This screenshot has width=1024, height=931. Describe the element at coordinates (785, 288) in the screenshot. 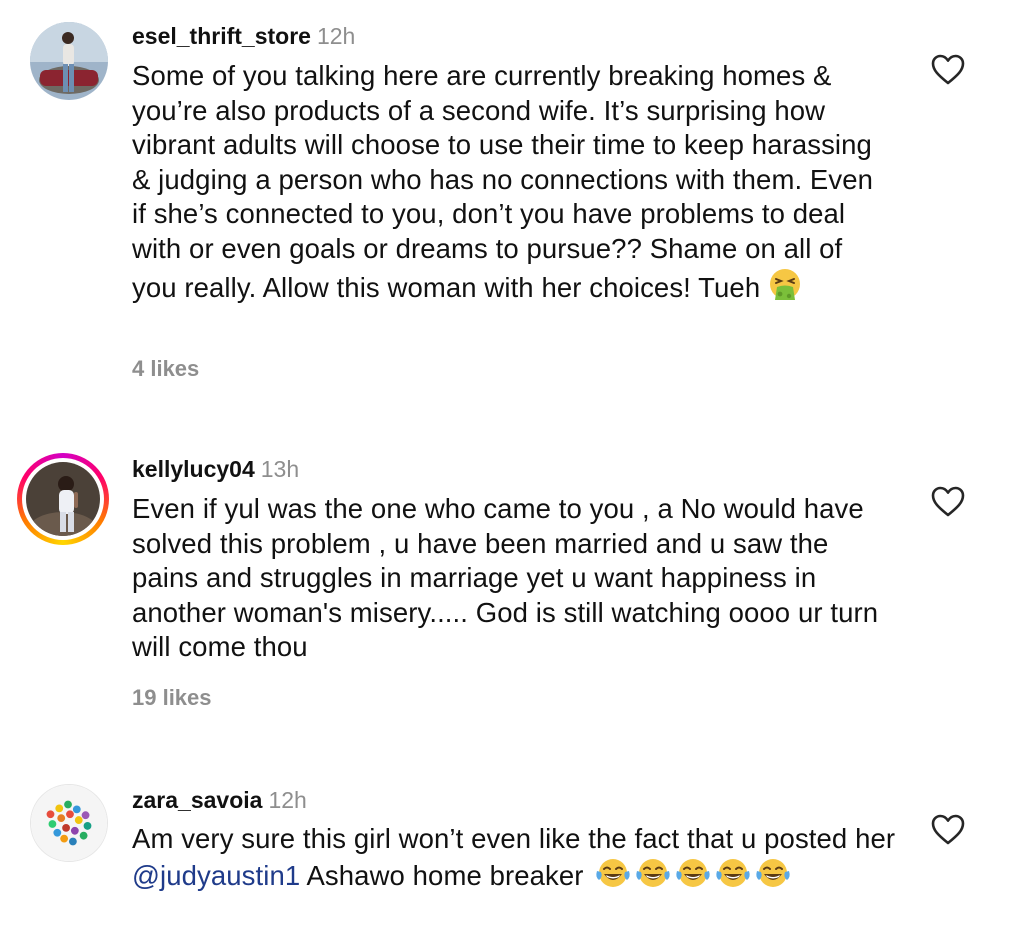

I see `vomiting-face-icon` at that location.